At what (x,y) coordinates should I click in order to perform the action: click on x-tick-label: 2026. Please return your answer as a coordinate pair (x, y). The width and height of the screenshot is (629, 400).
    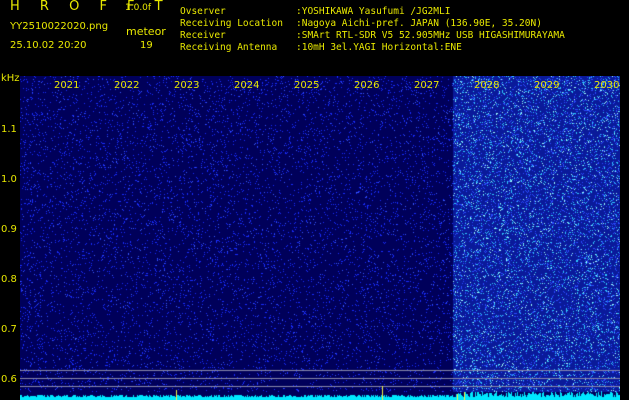
    Looking at the image, I should click on (367, 85).